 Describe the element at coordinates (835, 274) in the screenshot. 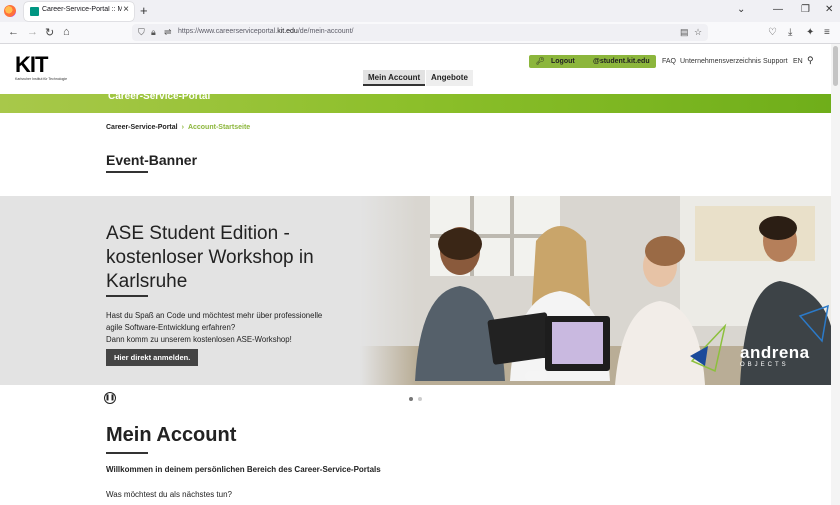

I see `page-scrollbar` at that location.